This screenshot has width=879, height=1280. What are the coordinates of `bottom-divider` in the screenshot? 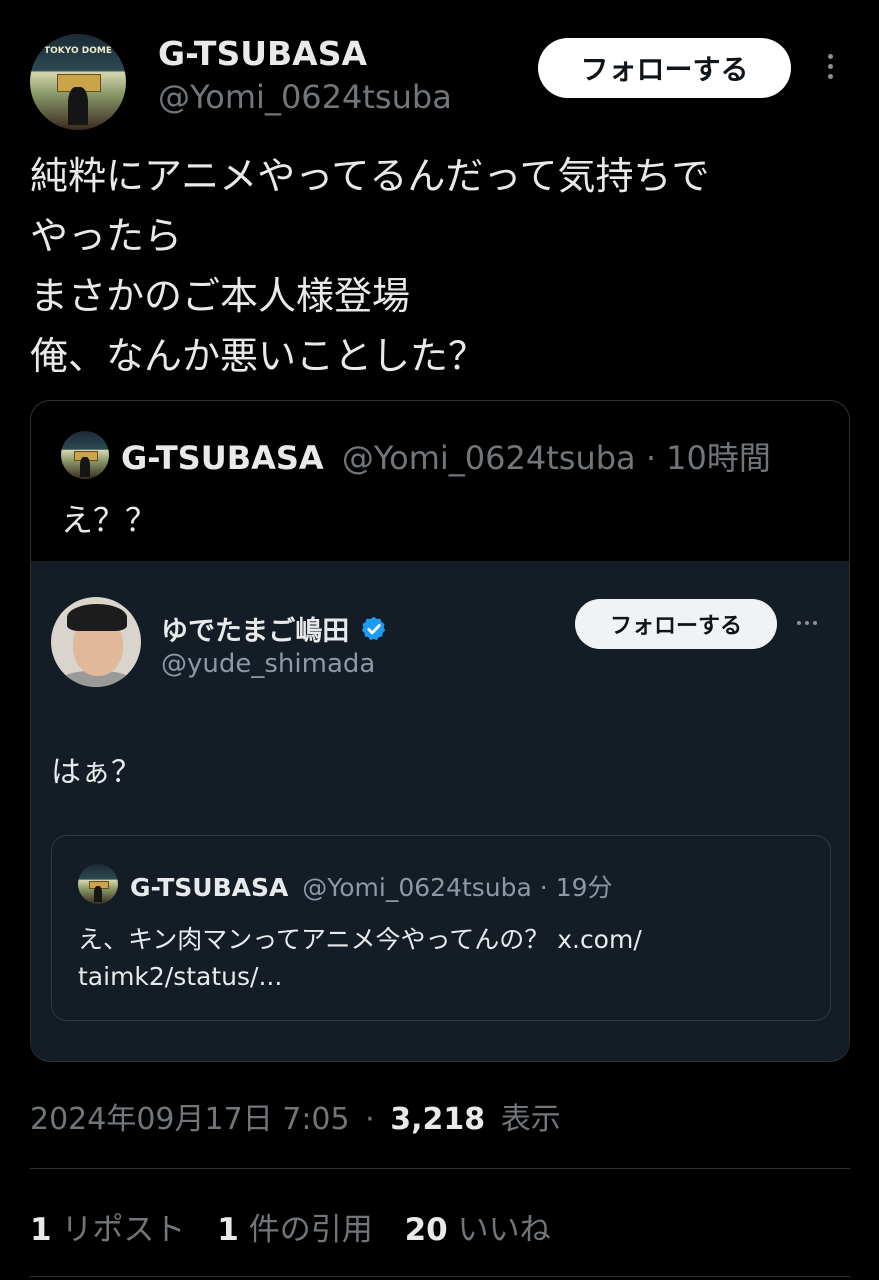 It's located at (440, 1276).